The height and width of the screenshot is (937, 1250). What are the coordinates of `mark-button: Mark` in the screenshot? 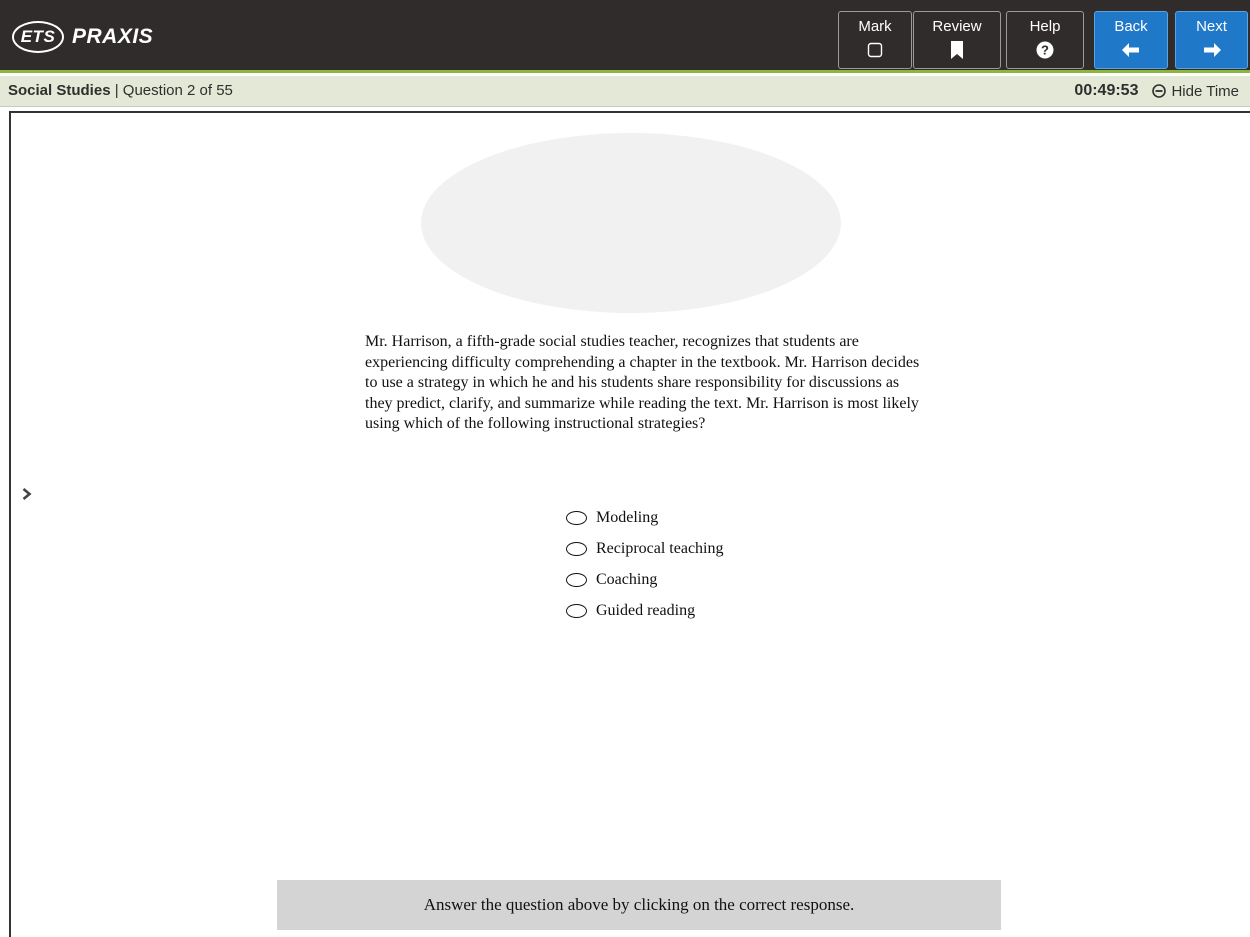 It's located at (875, 40).